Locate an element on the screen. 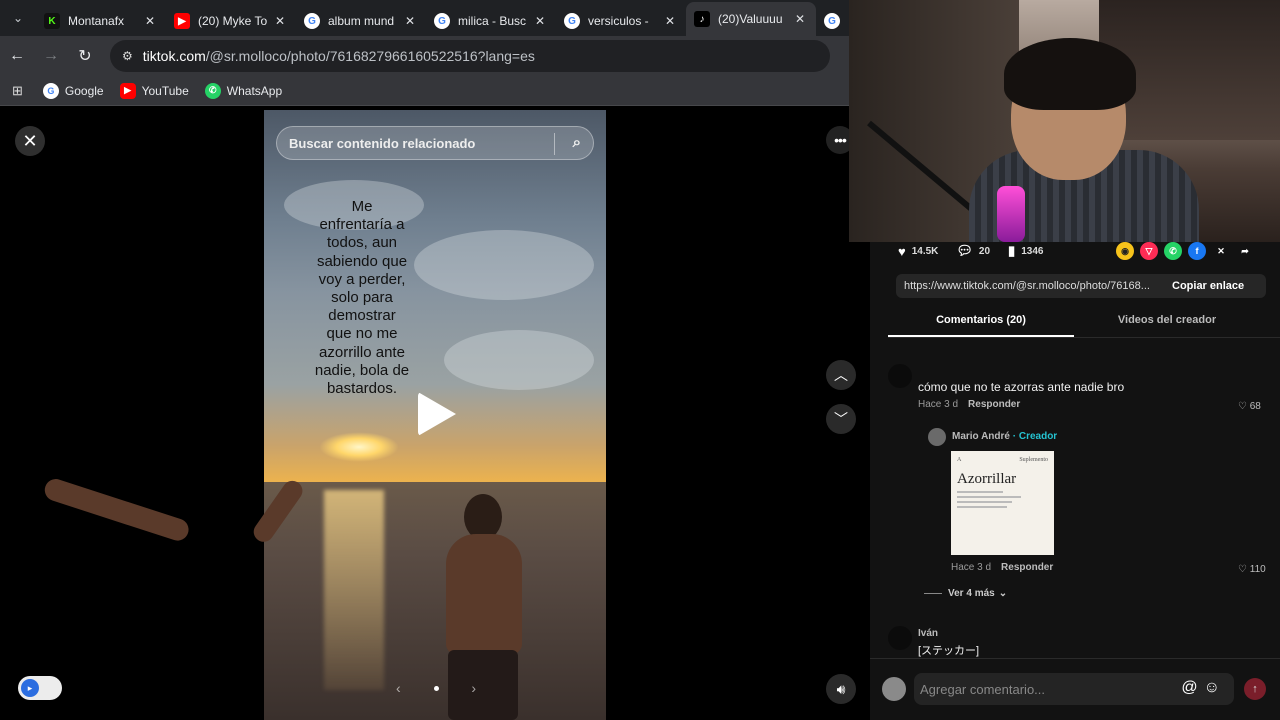 The width and height of the screenshot is (1280, 720). comment-like: ♡ 68 is located at coordinates (1249, 406).